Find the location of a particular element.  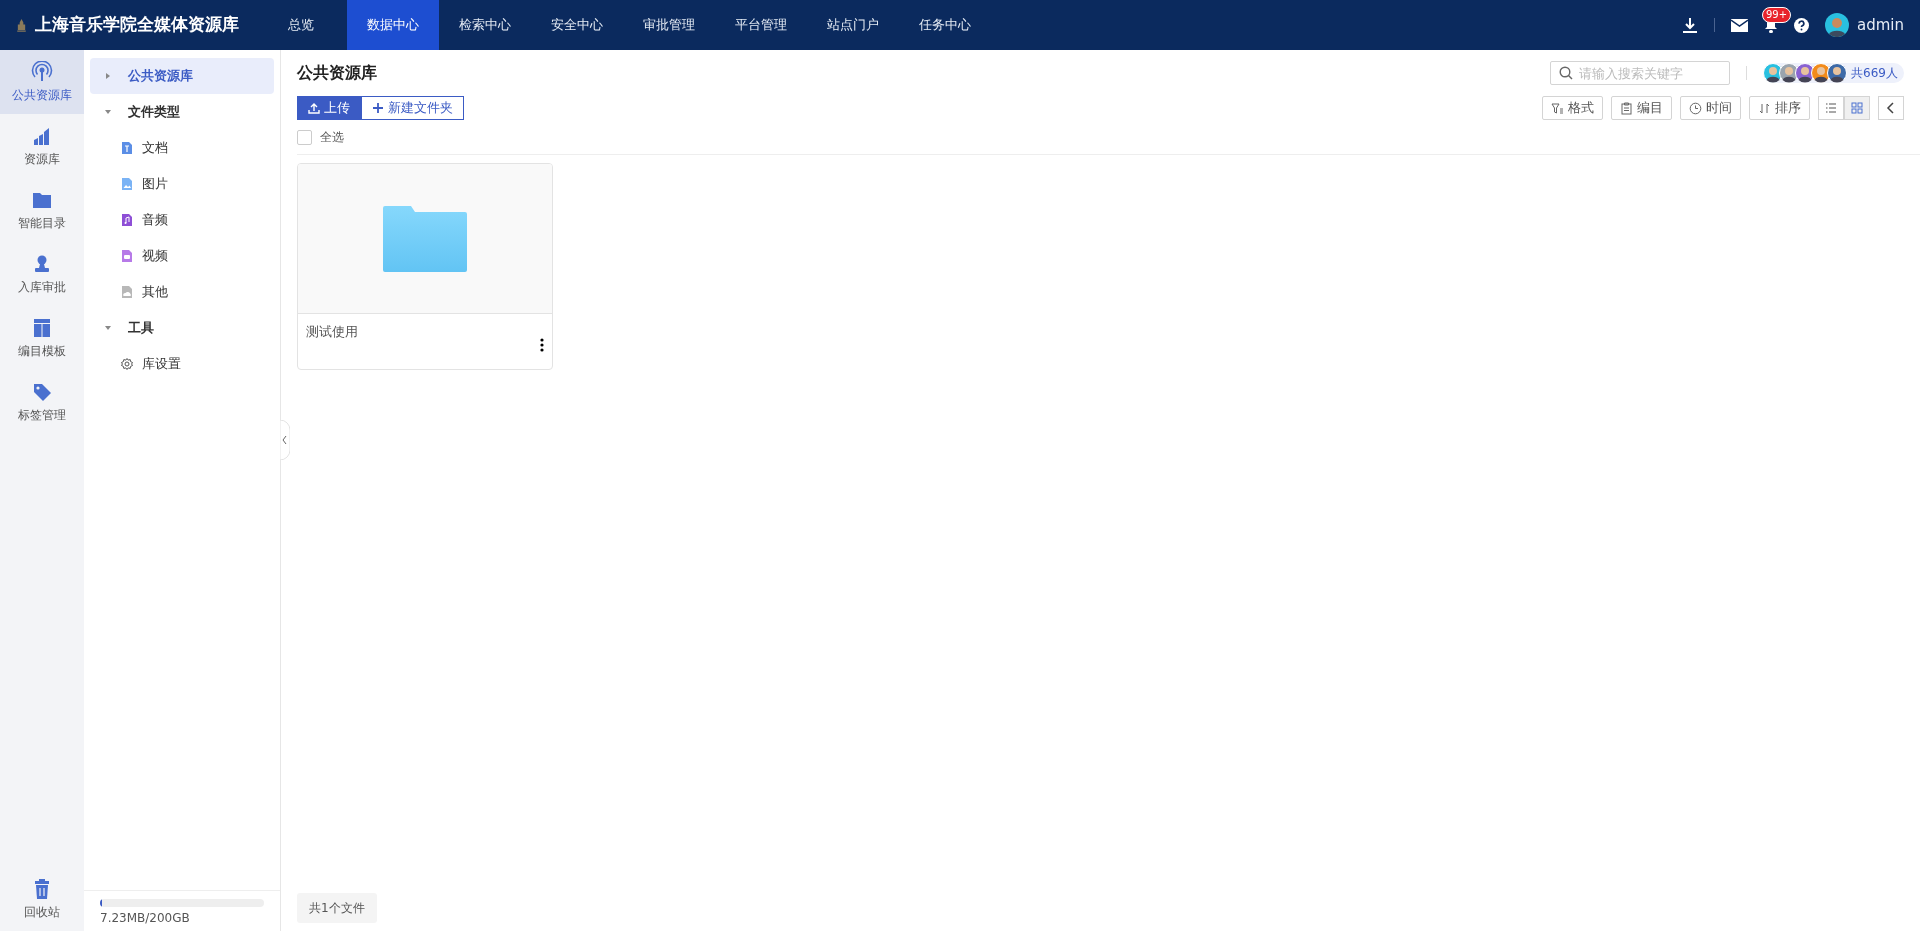

tree-item: 视频 is located at coordinates (182, 256).